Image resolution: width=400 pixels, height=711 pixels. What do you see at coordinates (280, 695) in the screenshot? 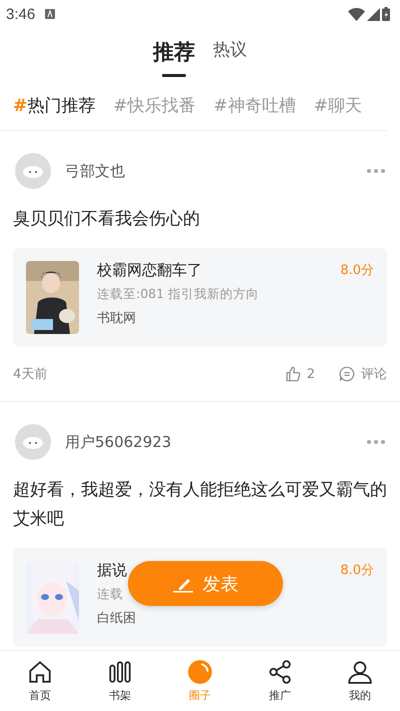
I see `nav-tab: 推广` at bounding box center [280, 695].